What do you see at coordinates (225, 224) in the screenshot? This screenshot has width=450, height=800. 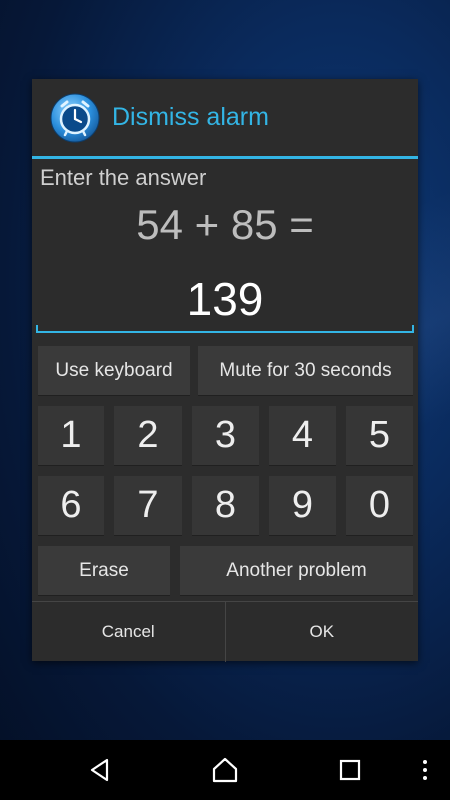 I see `math-problem: 54 + 85 =` at bounding box center [225, 224].